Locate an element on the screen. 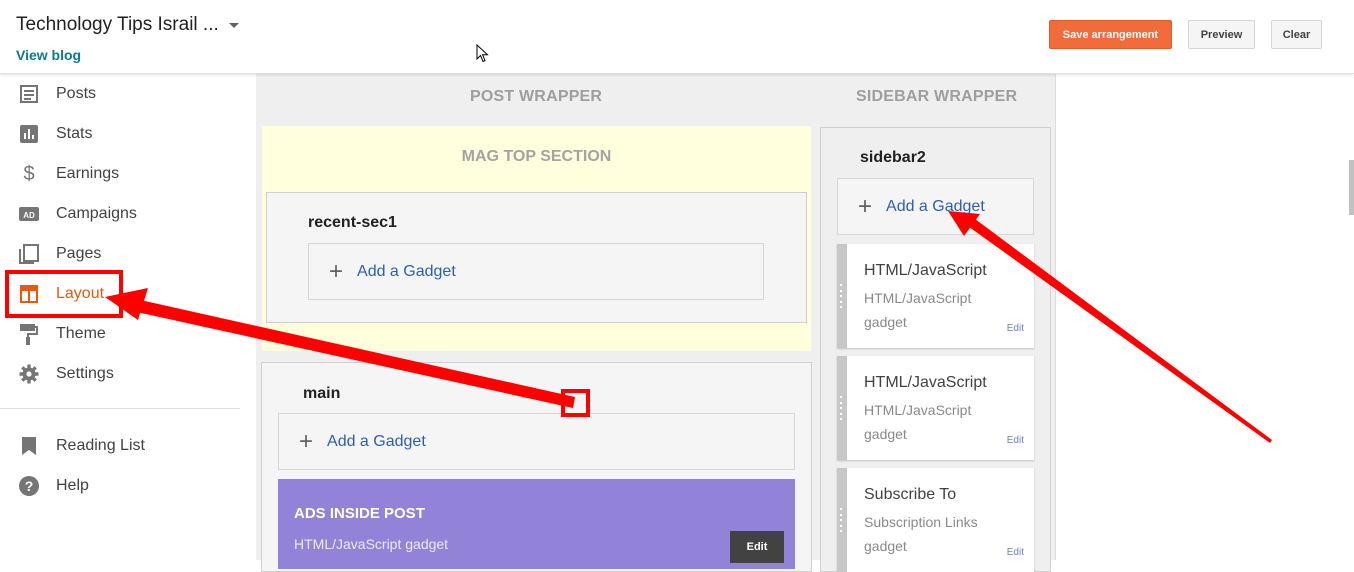  paint-roller-icon is located at coordinates (29, 334).